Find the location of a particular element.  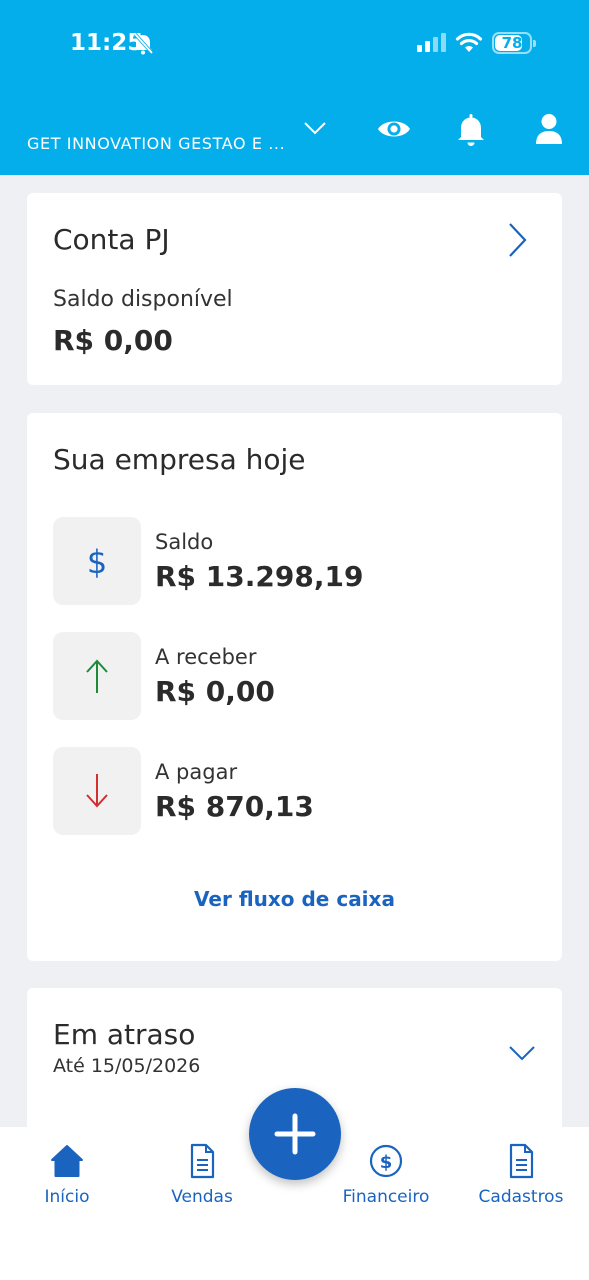

nav-cadastros-label: Cadastros is located at coordinates (521, 1197).